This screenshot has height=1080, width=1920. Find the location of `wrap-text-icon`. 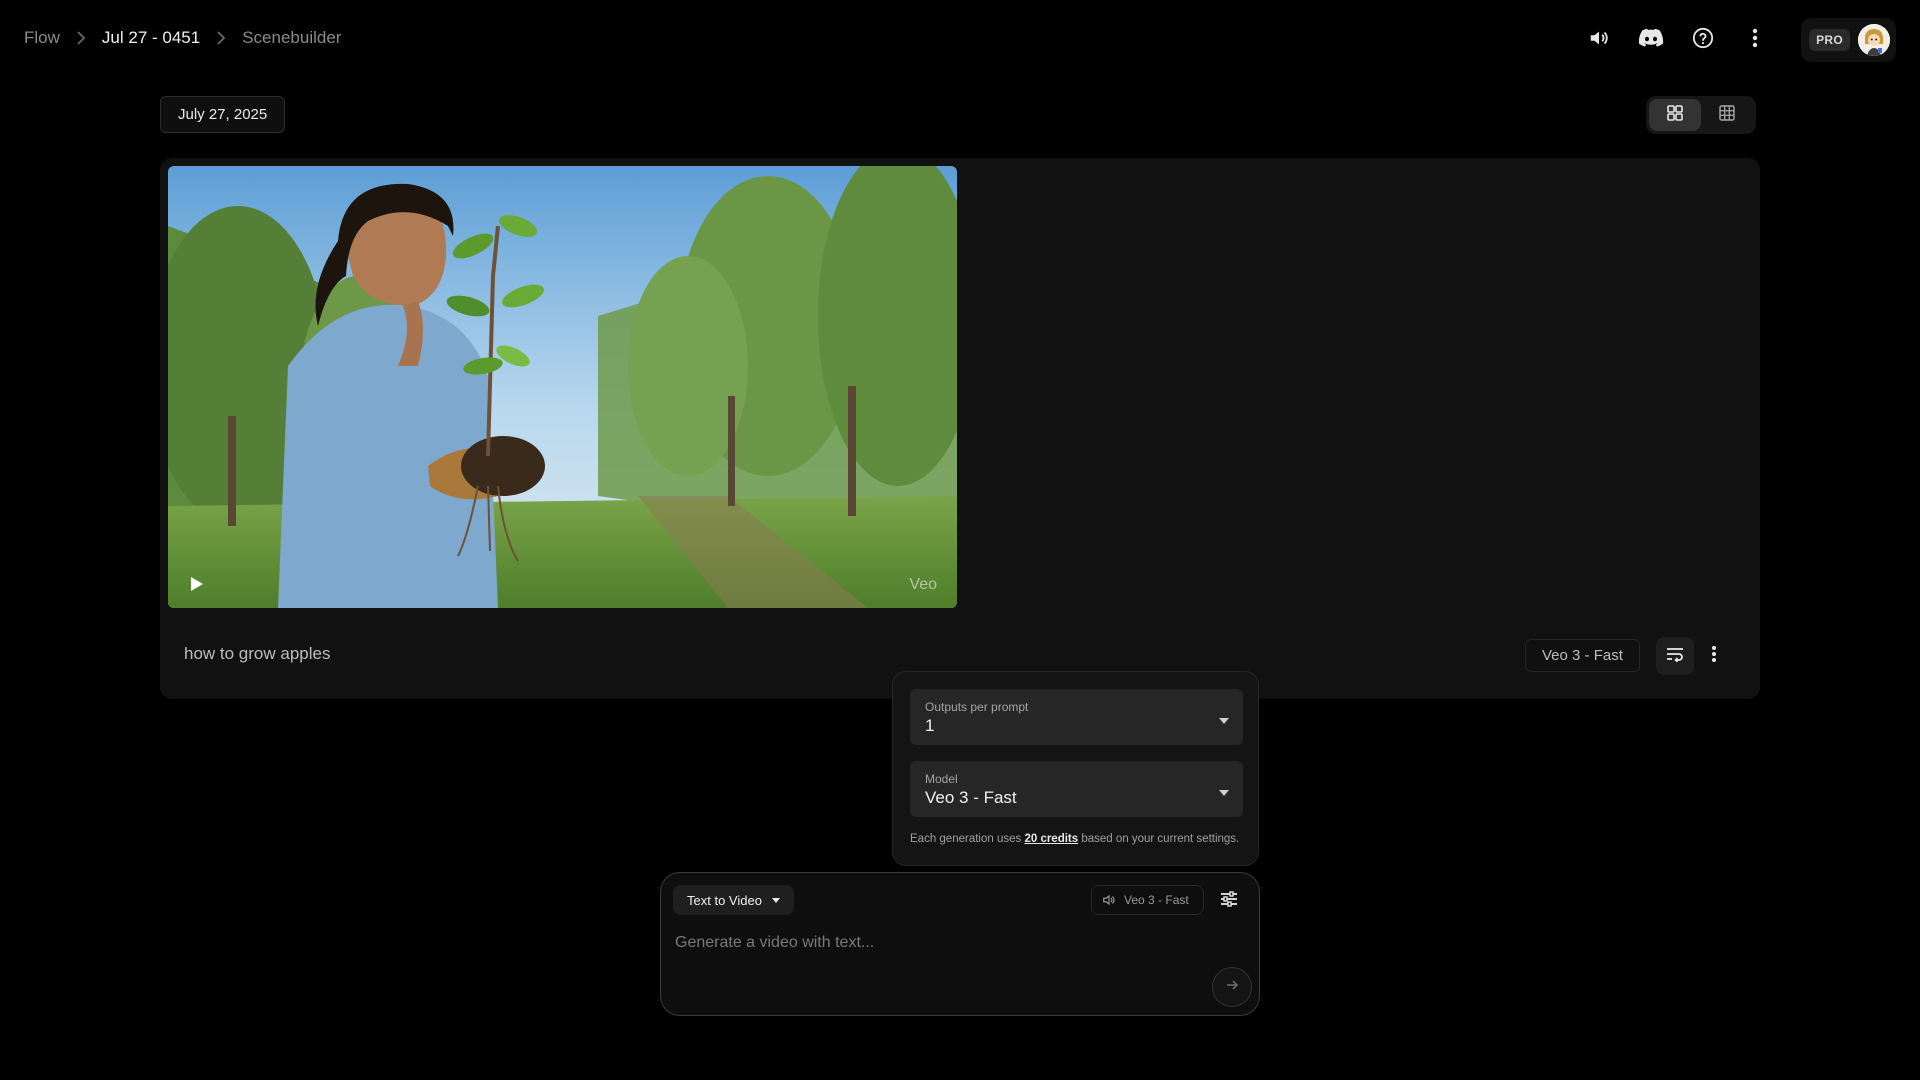

wrap-text-icon is located at coordinates (1675, 656).